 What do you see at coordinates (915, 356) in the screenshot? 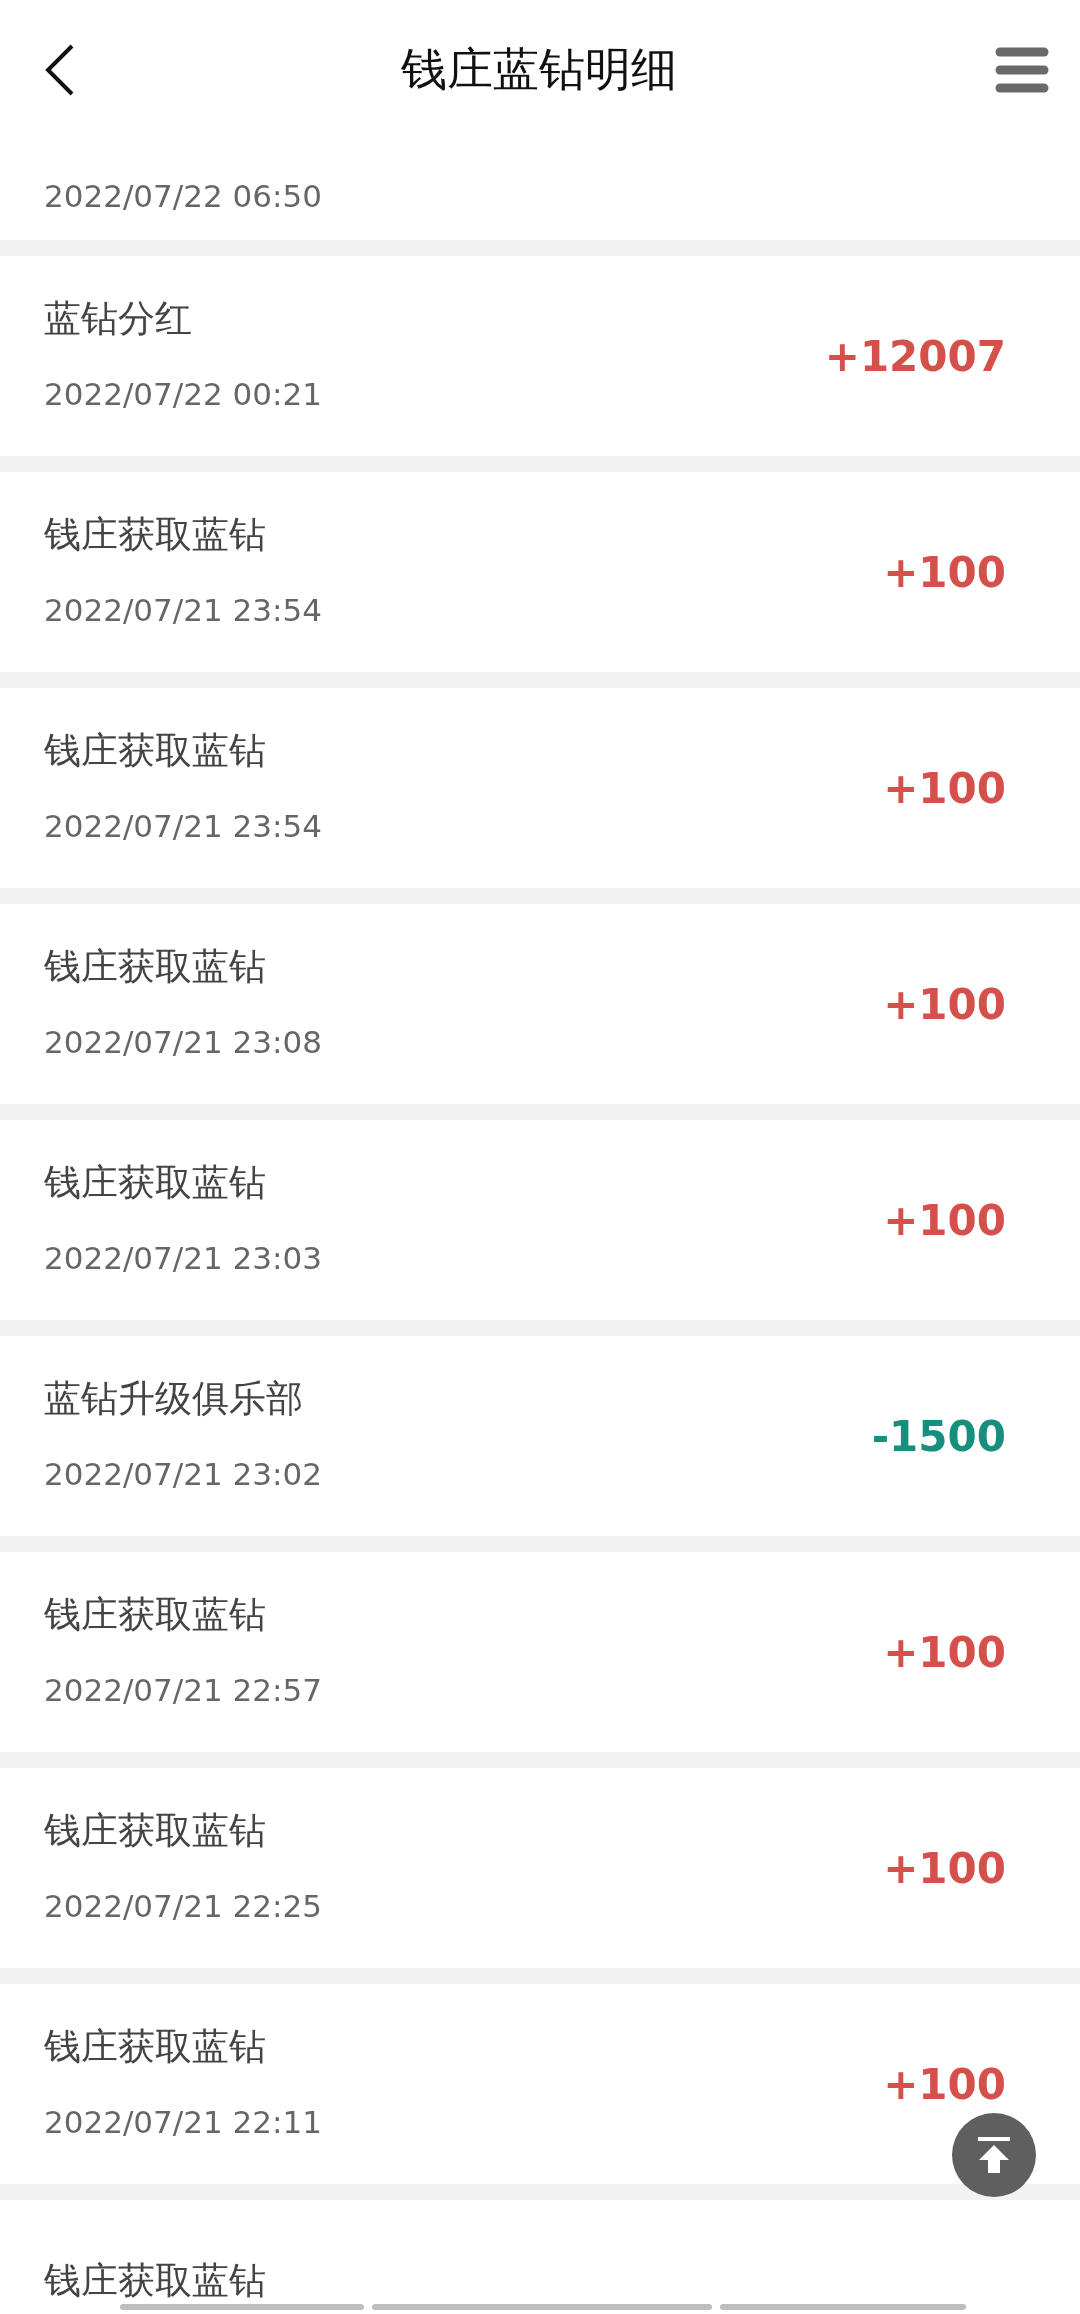
I see `transaction-amount: +12007` at bounding box center [915, 356].